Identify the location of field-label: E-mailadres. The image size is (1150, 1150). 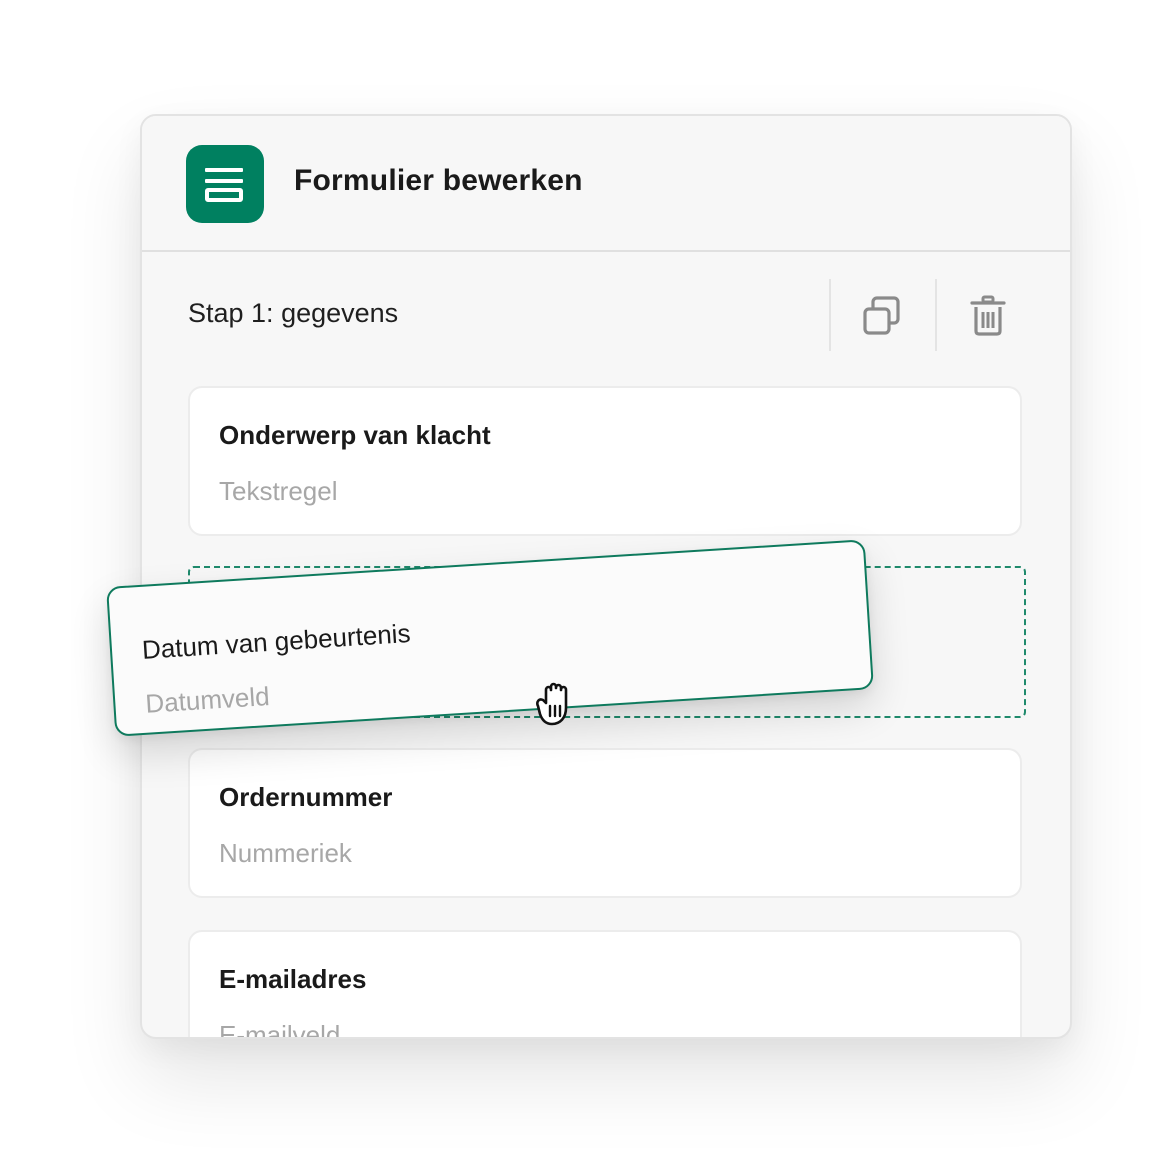
(293, 979).